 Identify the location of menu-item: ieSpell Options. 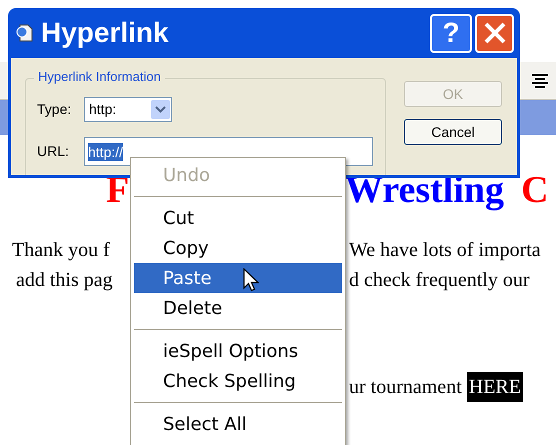
(238, 351).